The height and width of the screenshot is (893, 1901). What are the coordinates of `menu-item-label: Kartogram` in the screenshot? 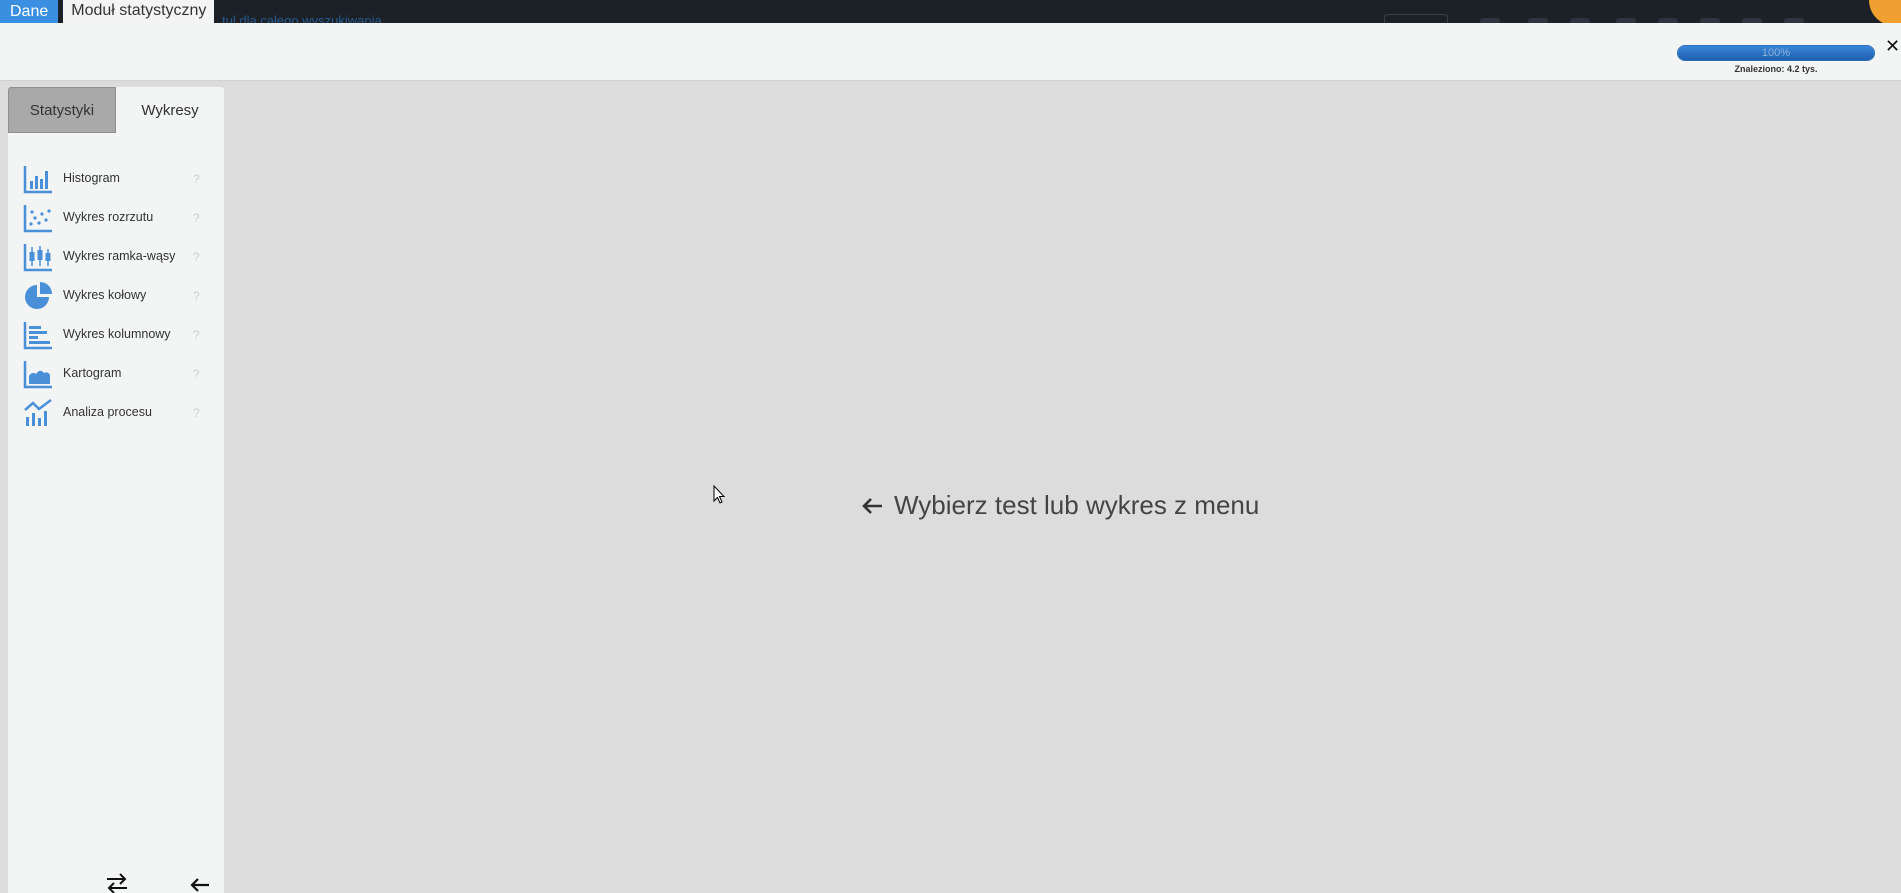 It's located at (92, 373).